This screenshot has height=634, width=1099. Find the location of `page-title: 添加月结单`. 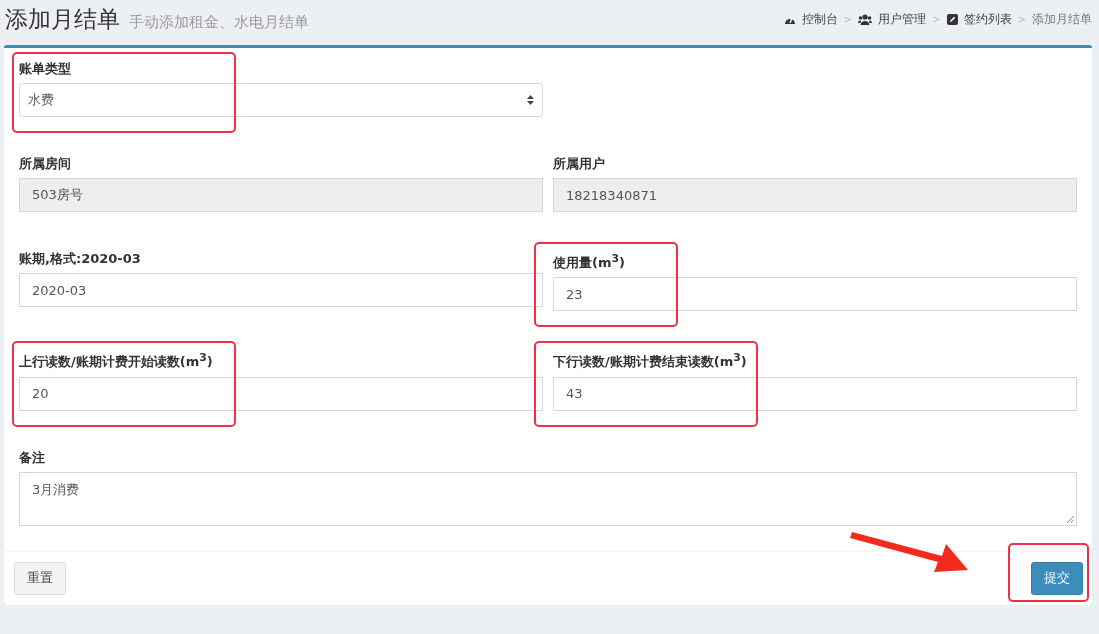

page-title: 添加月结单 is located at coordinates (62, 19).